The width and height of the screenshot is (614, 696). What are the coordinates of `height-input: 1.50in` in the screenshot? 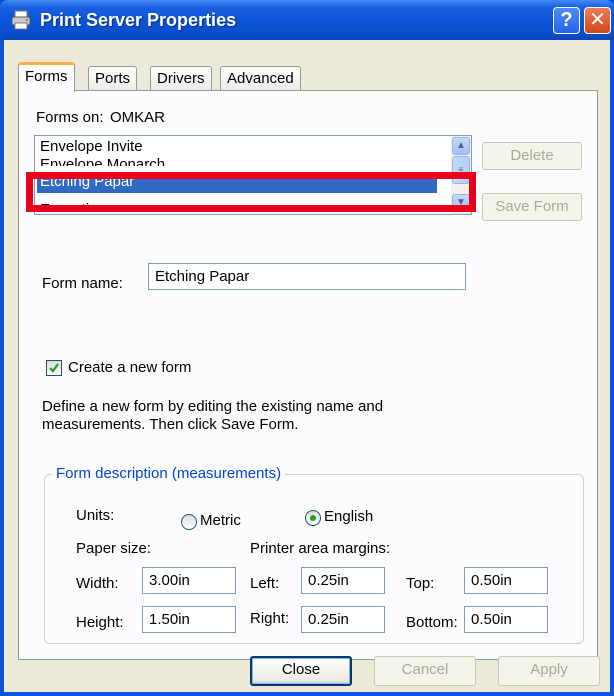 It's located at (189, 619).